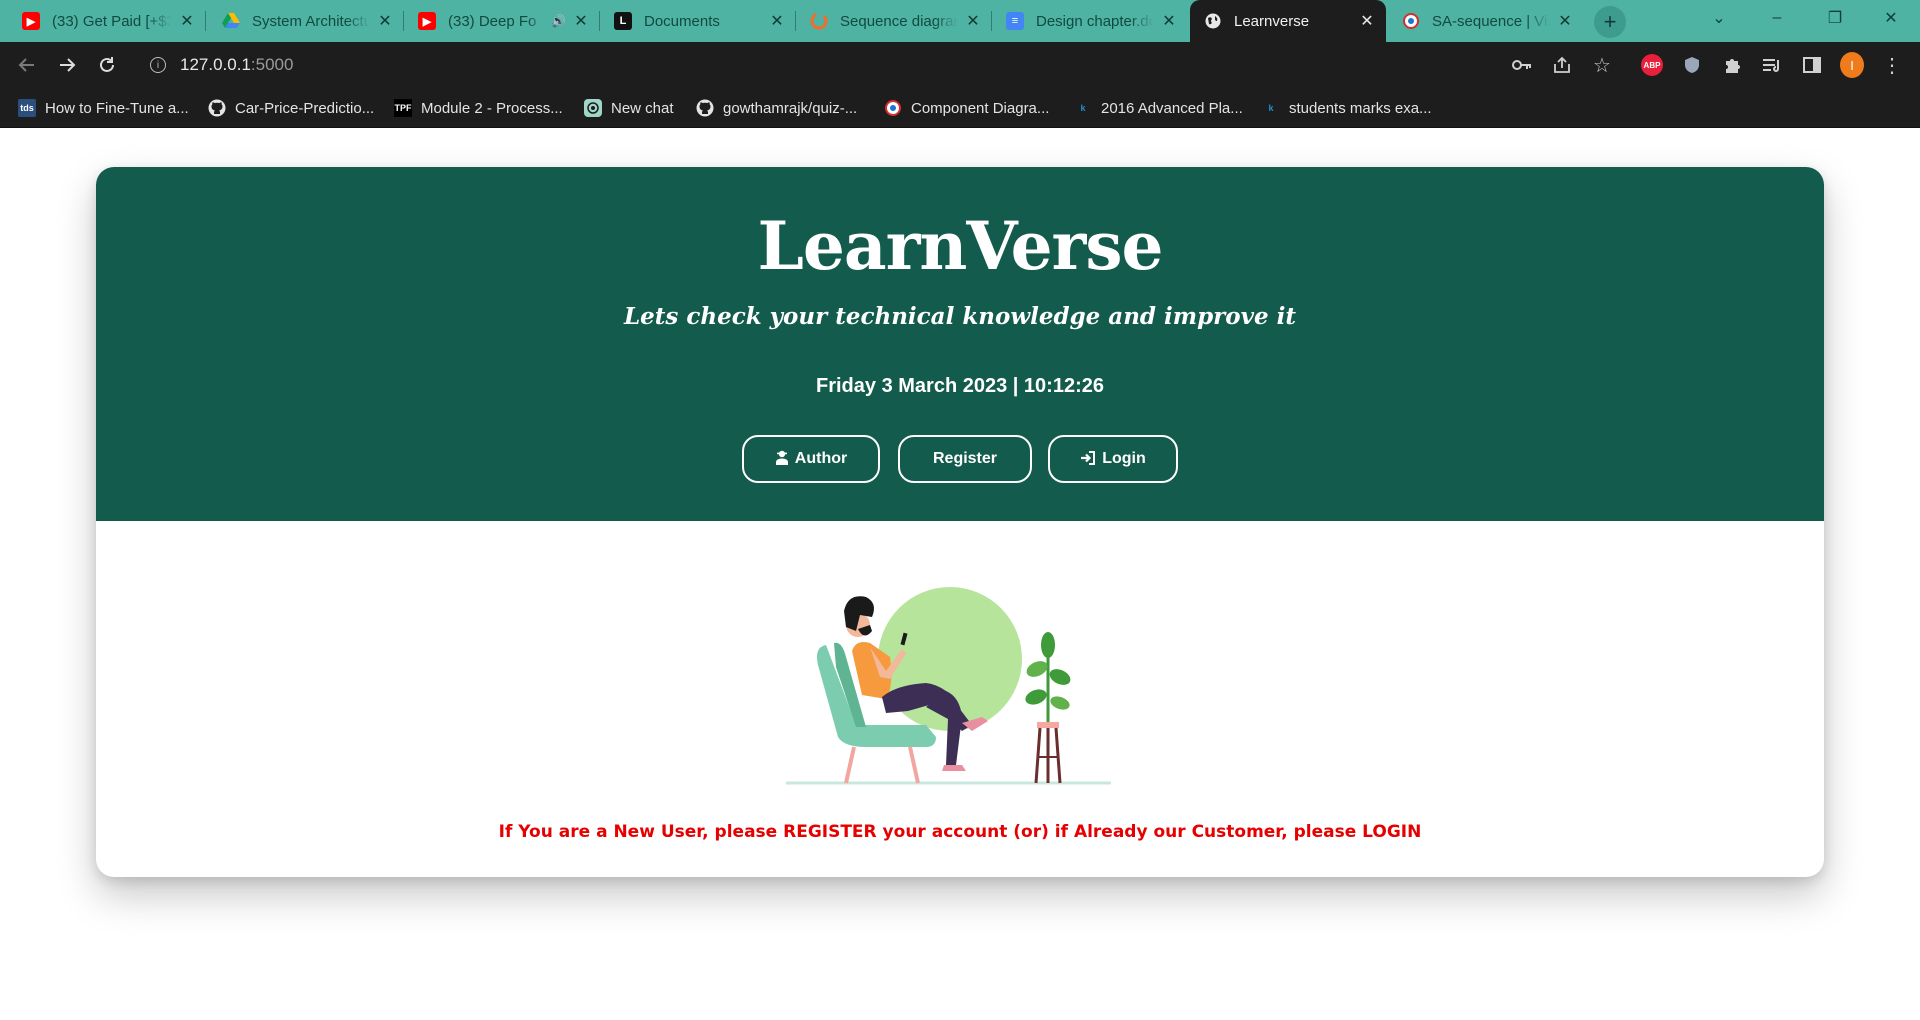  What do you see at coordinates (819, 21) in the screenshot?
I see `sequence-diagram-app-icon` at bounding box center [819, 21].